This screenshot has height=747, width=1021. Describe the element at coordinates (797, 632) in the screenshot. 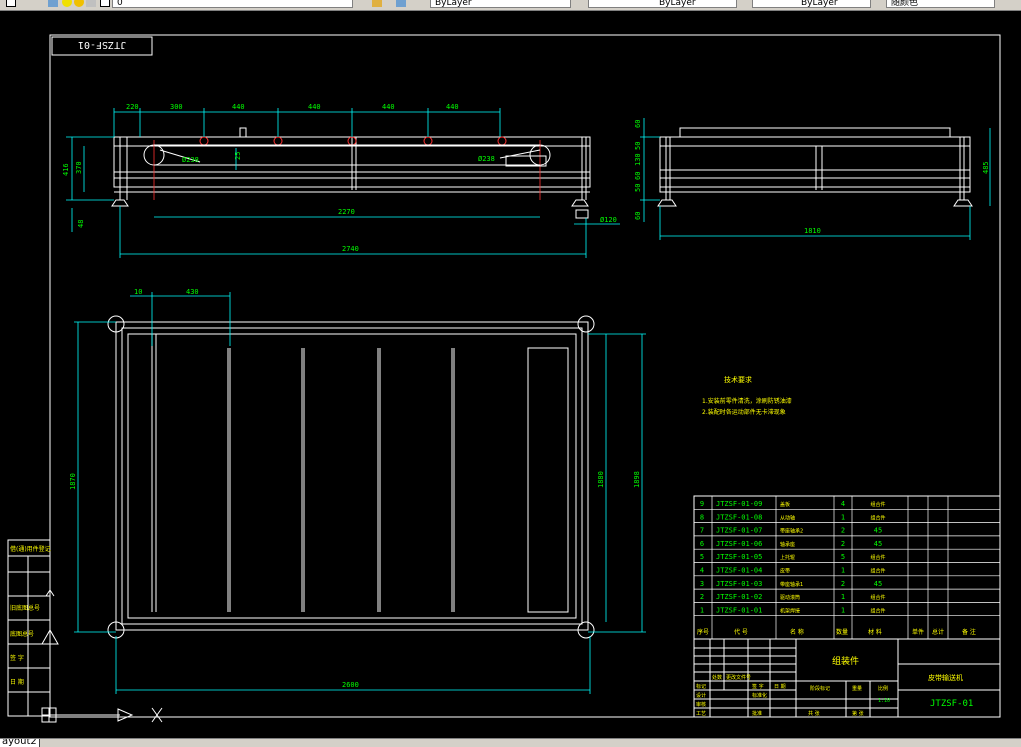

I see `bom-header-cell: 名 称` at that location.